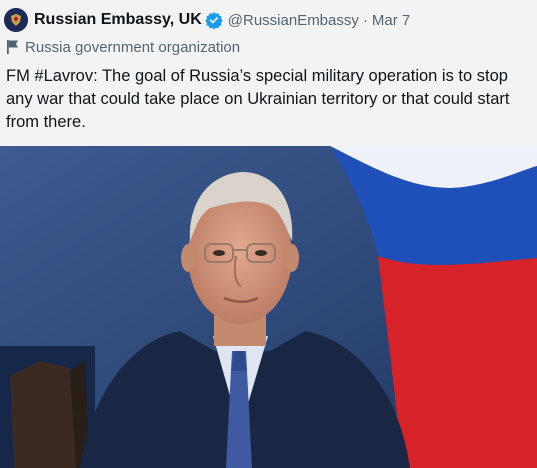  Describe the element at coordinates (391, 20) in the screenshot. I see `tweet-date: Mar 7` at that location.